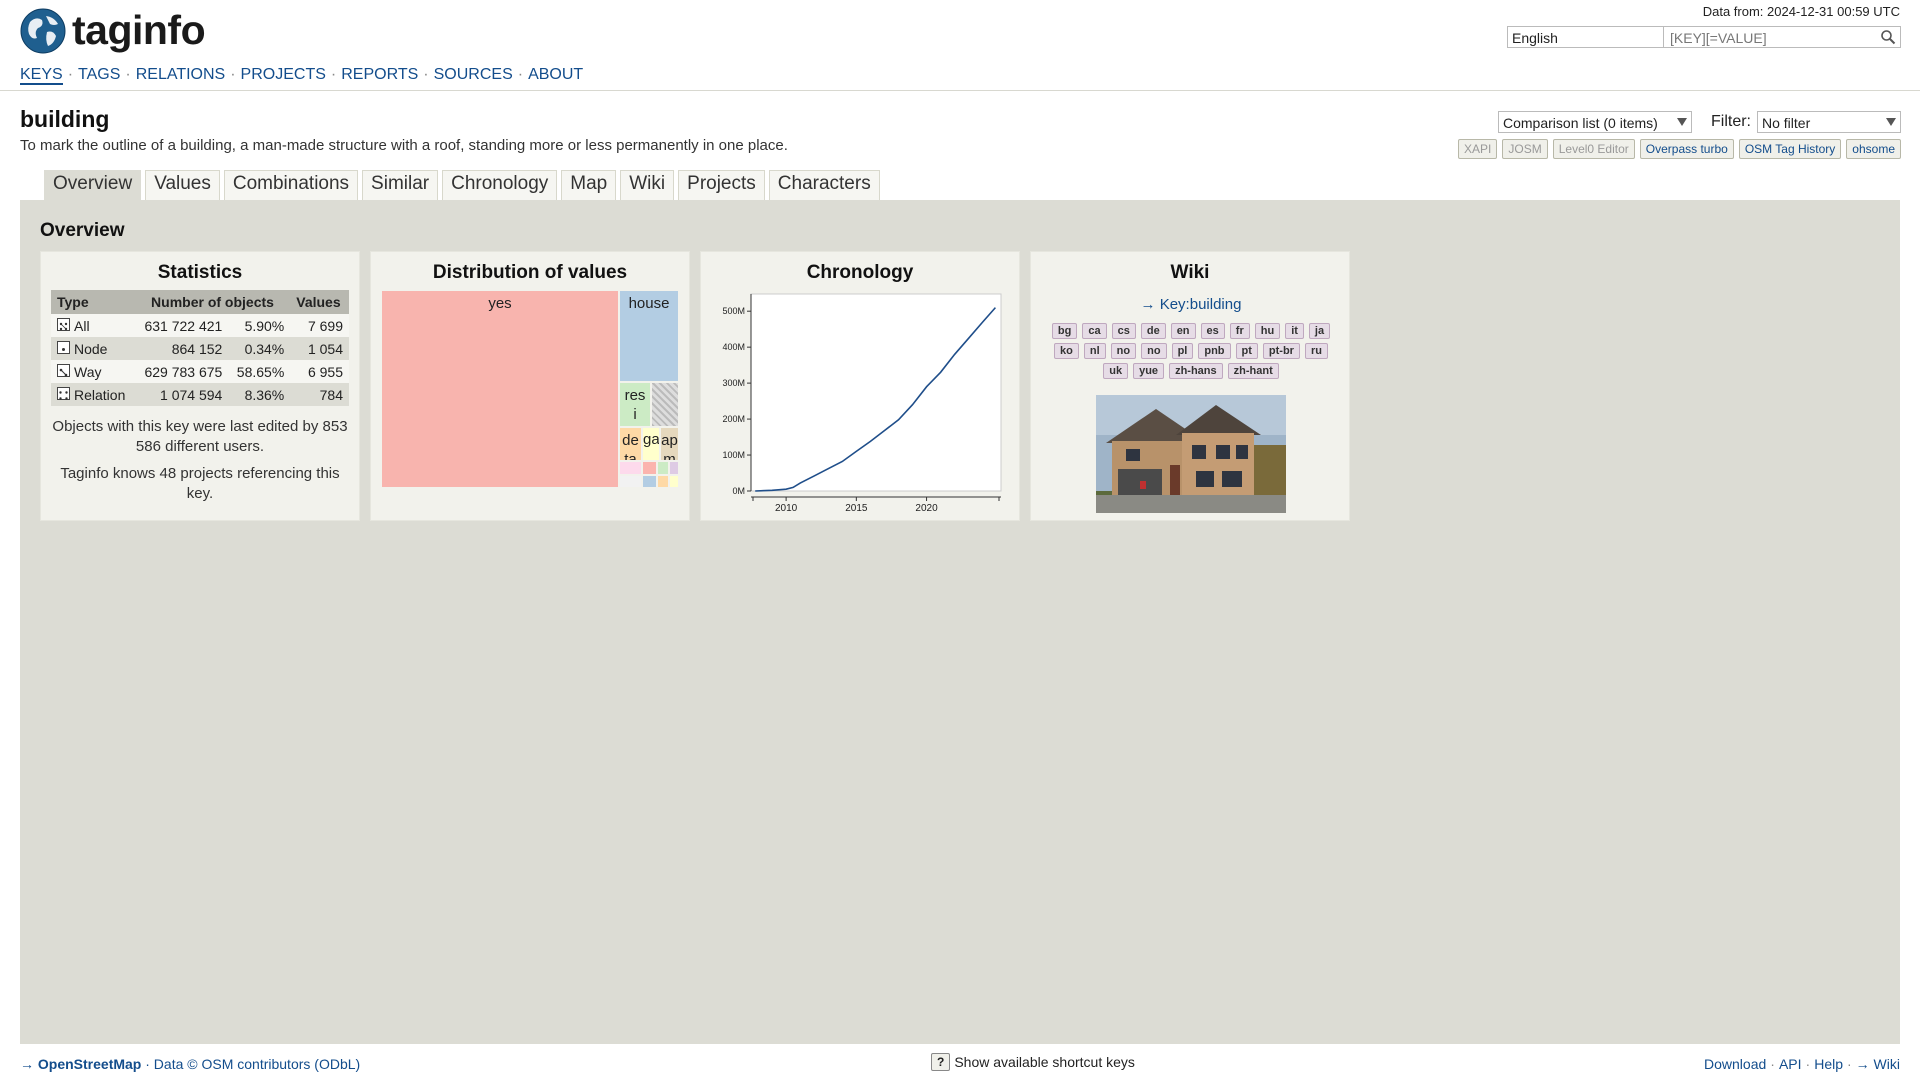 The width and height of the screenshot is (1920, 1080). Describe the element at coordinates (291, 185) in the screenshot. I see `tab-combinations: Combinations` at that location.